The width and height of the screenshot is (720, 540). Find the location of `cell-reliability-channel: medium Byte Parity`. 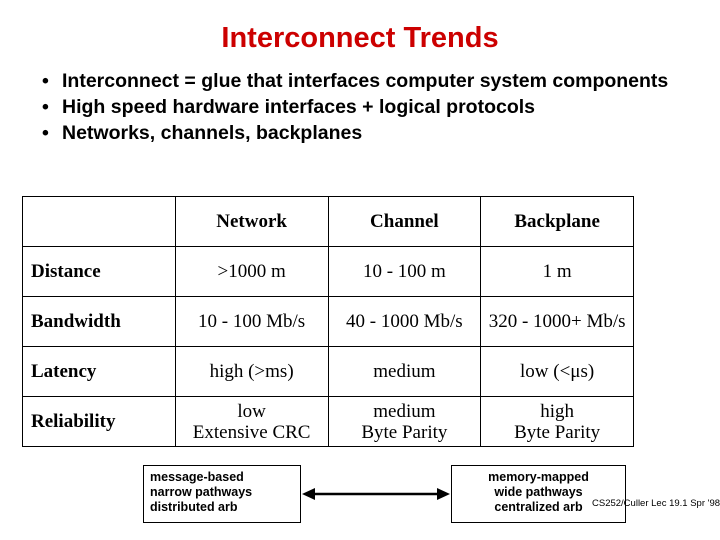

cell-reliability-channel: medium Byte Parity is located at coordinates (404, 421).